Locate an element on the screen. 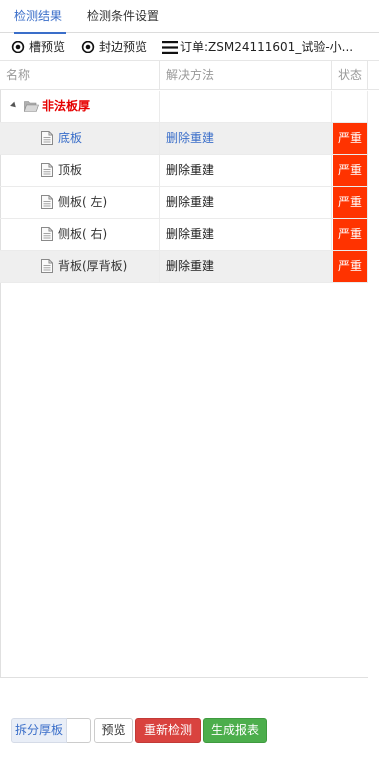 Image resolution: width=379 pixels, height=761 pixels. redetect-button: 重新检测 is located at coordinates (168, 730).